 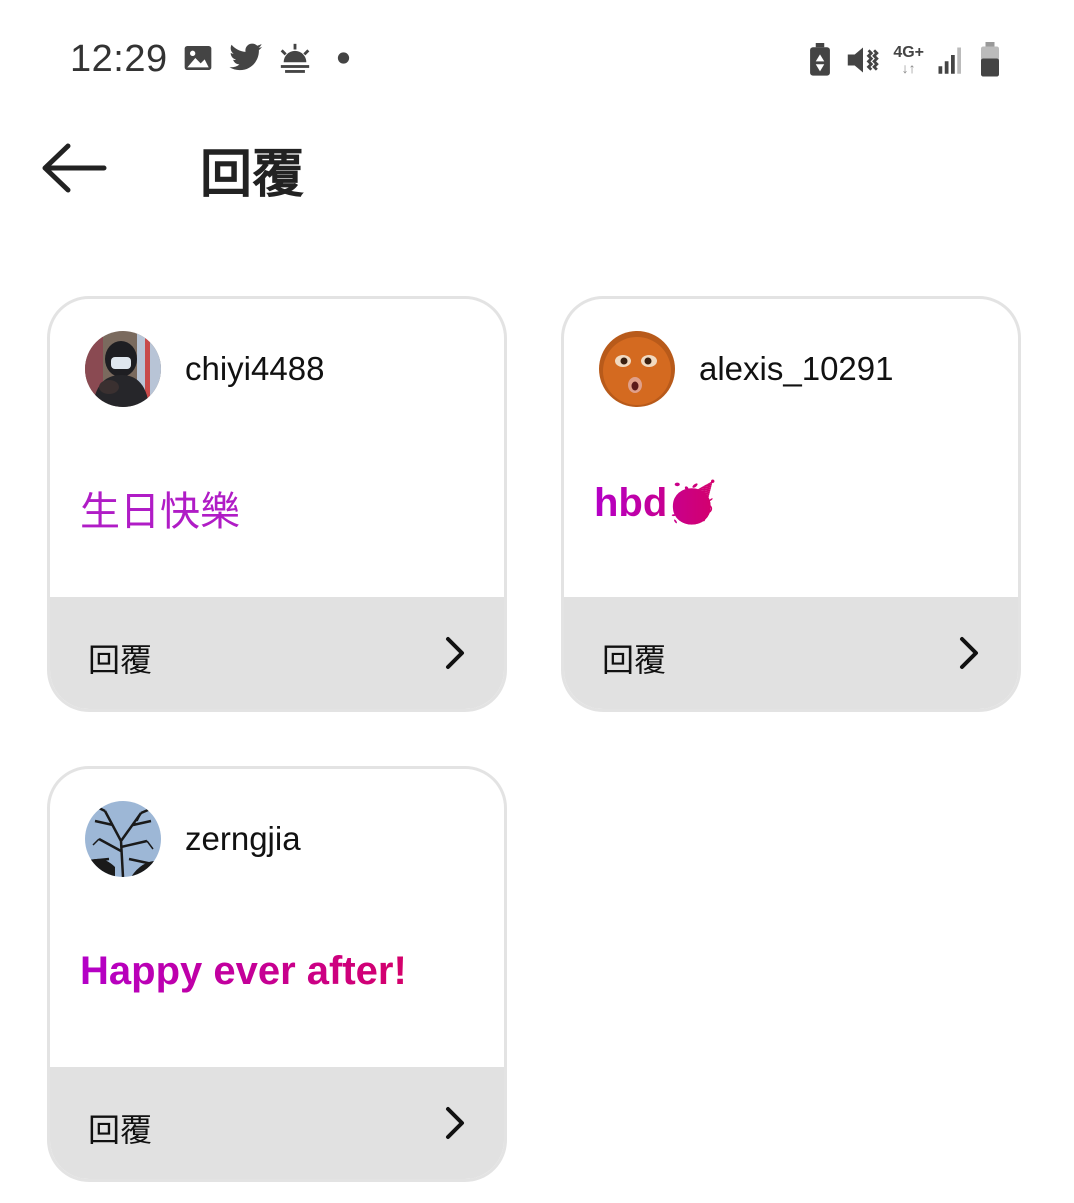 What do you see at coordinates (269, 58) in the screenshot?
I see `status-left-icons` at bounding box center [269, 58].